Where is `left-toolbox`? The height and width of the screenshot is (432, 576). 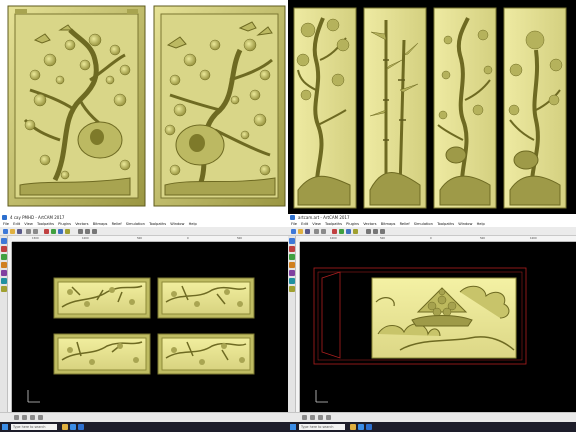
left-toolbox is located at coordinates (292, 329).